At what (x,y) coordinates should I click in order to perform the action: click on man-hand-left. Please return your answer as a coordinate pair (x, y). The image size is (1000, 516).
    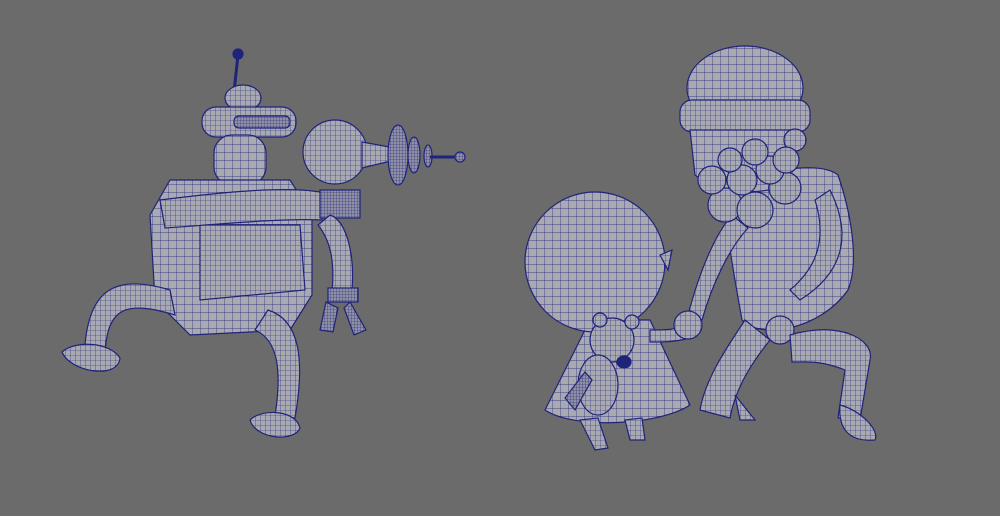
    Looking at the image, I should click on (688, 325).